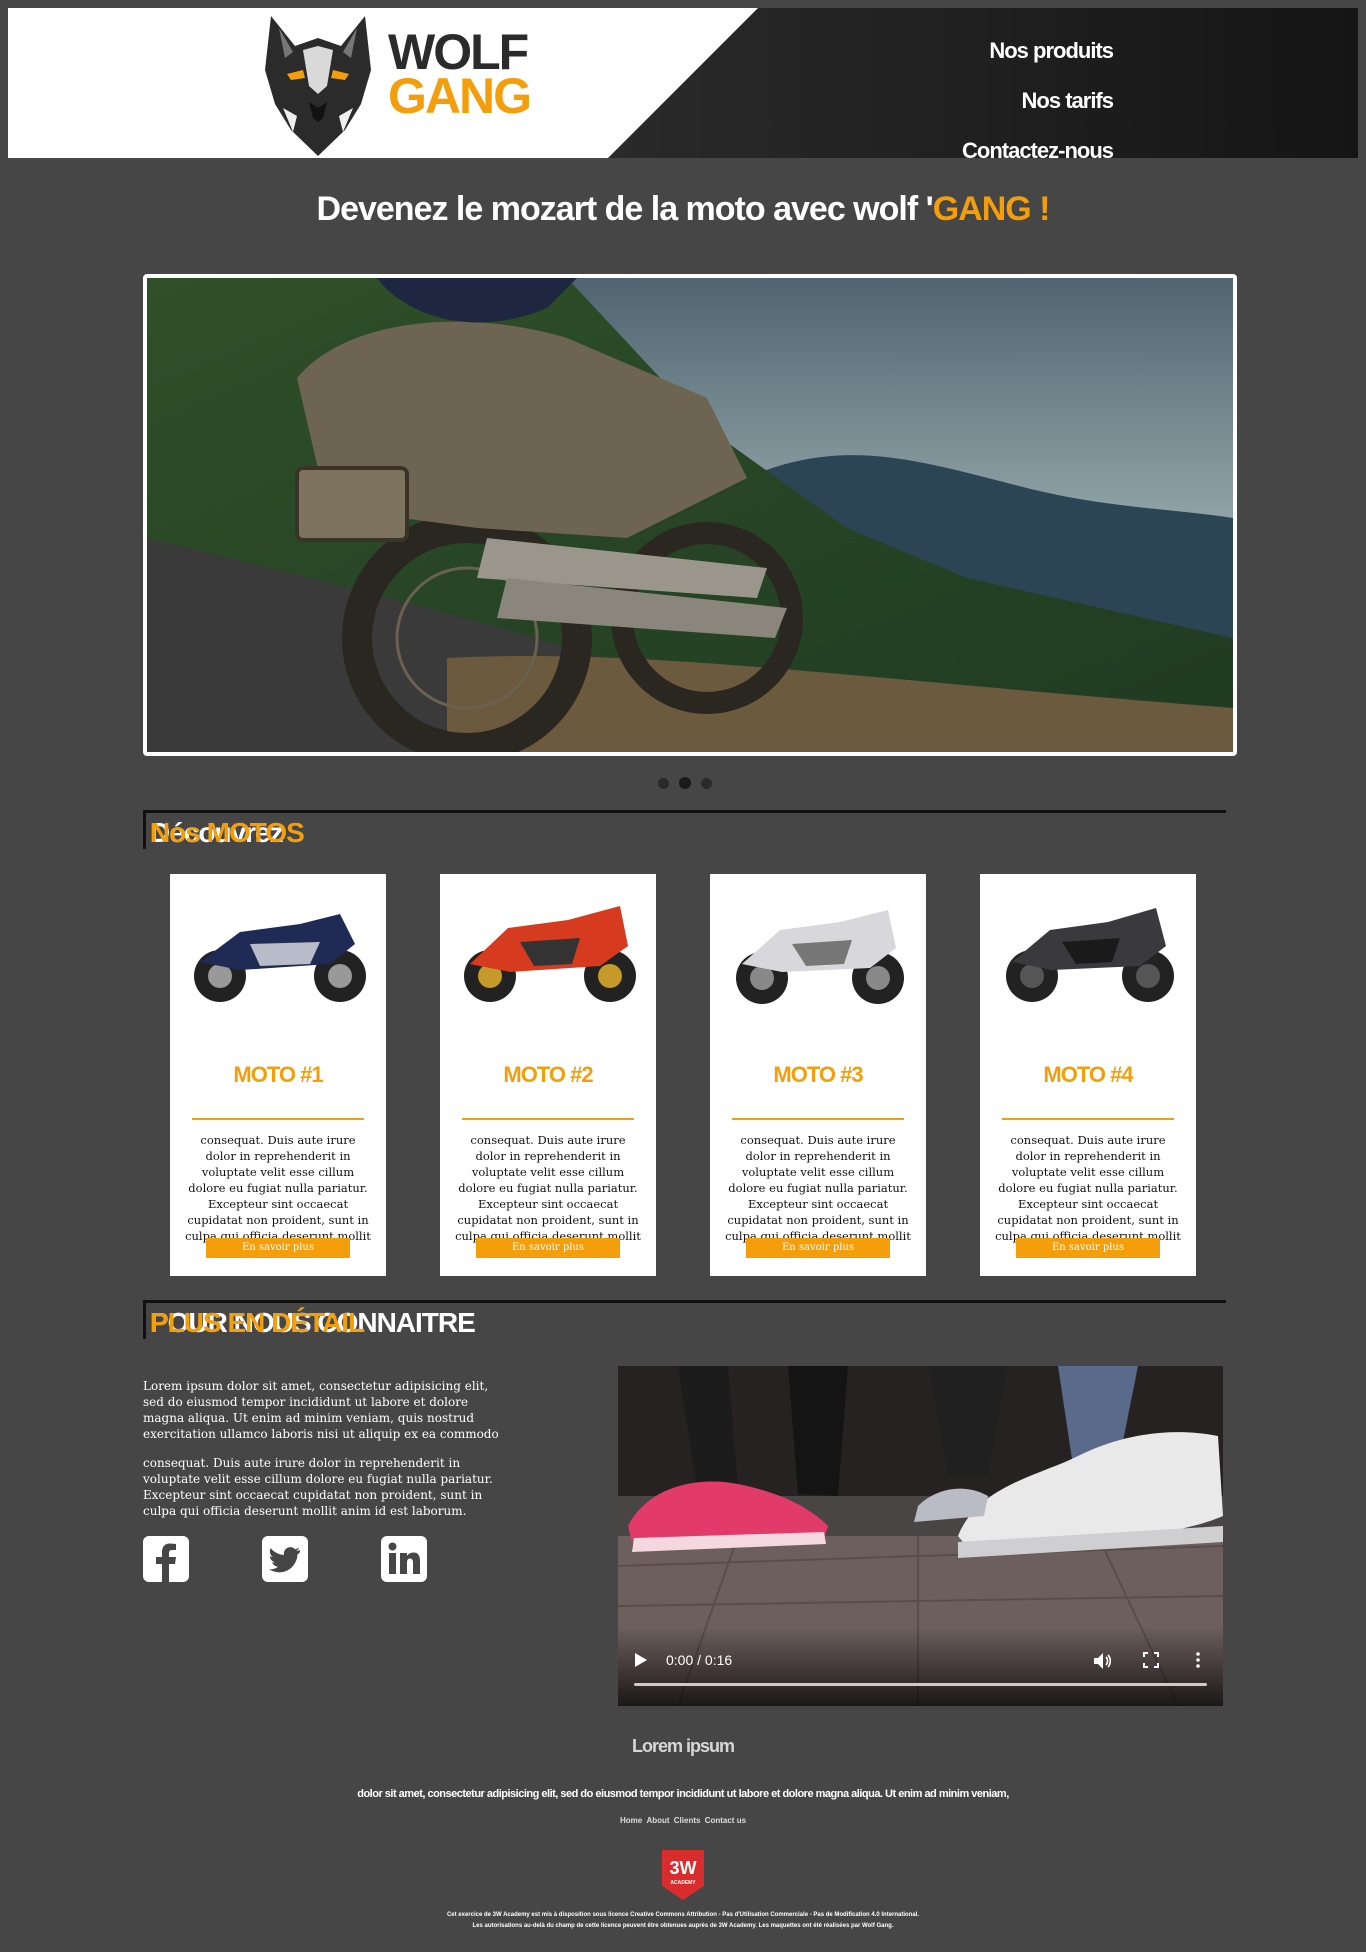  What do you see at coordinates (920, 1684) in the screenshot?
I see `video-progress-bar` at bounding box center [920, 1684].